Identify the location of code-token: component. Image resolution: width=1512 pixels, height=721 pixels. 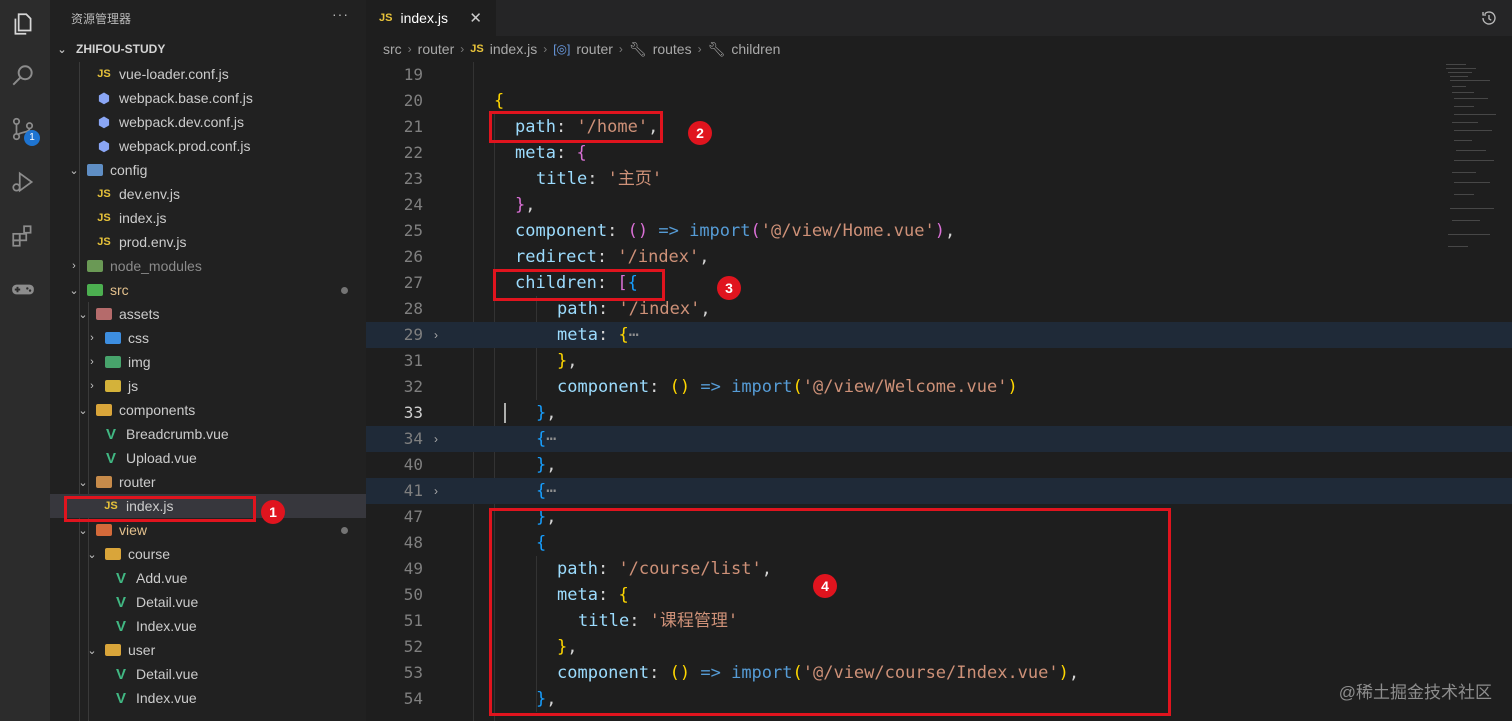
(603, 387).